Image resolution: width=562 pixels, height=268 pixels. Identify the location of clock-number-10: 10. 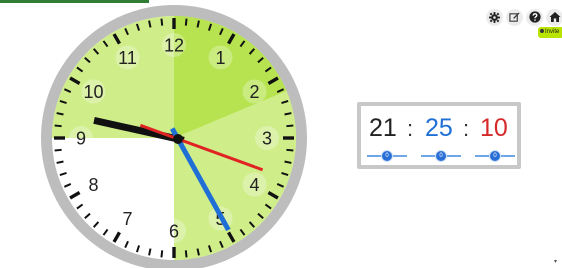
(93, 92).